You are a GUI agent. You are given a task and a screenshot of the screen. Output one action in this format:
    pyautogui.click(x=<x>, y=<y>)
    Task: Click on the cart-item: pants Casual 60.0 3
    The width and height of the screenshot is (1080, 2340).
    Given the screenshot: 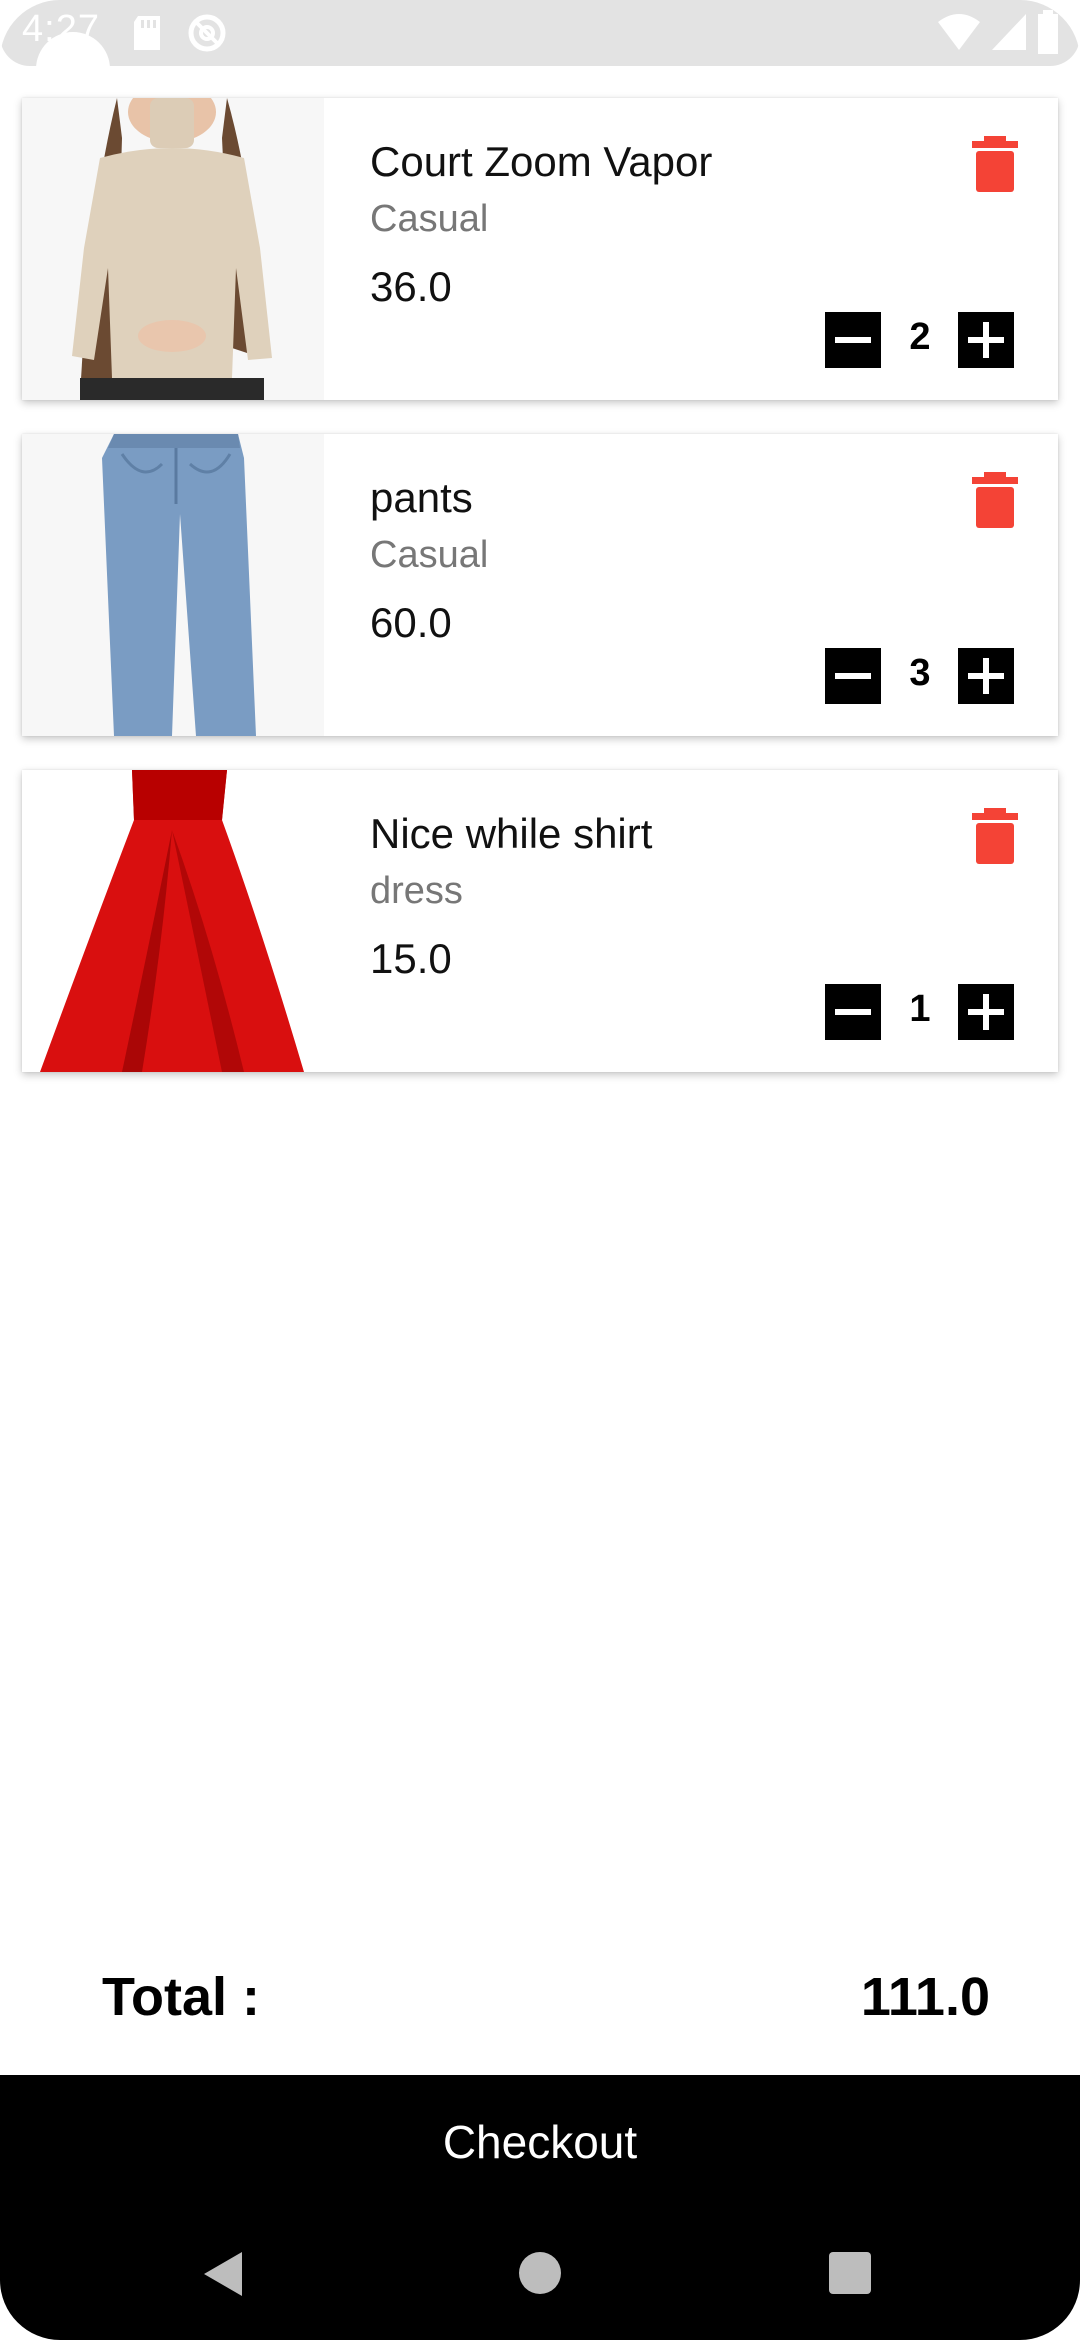 What is the action you would take?
    pyautogui.click(x=540, y=585)
    